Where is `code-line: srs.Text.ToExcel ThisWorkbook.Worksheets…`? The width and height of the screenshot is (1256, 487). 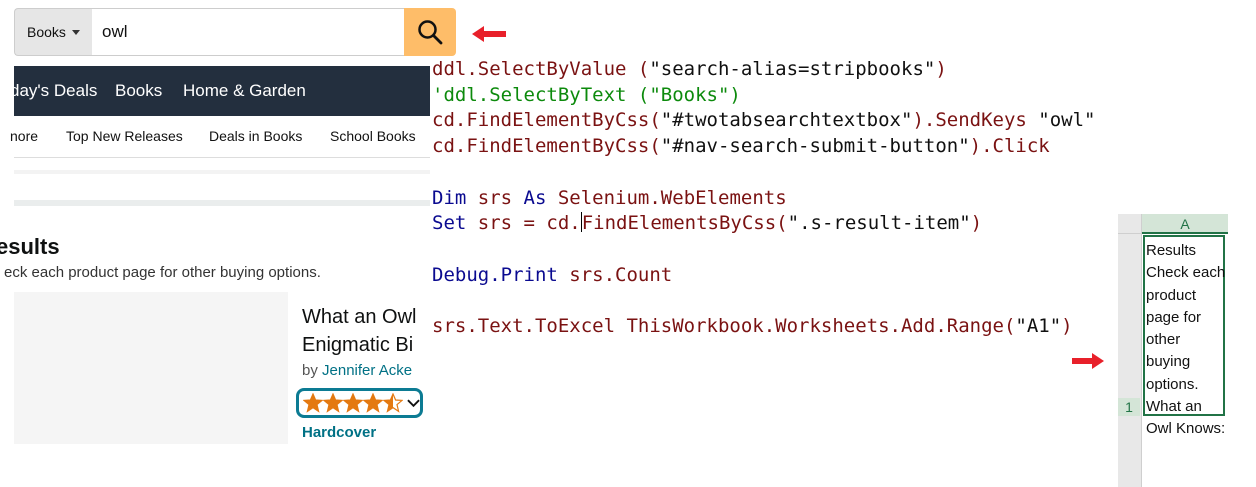 code-line: srs.Text.ToExcel ThisWorkbook.Worksheets… is located at coordinates (752, 326).